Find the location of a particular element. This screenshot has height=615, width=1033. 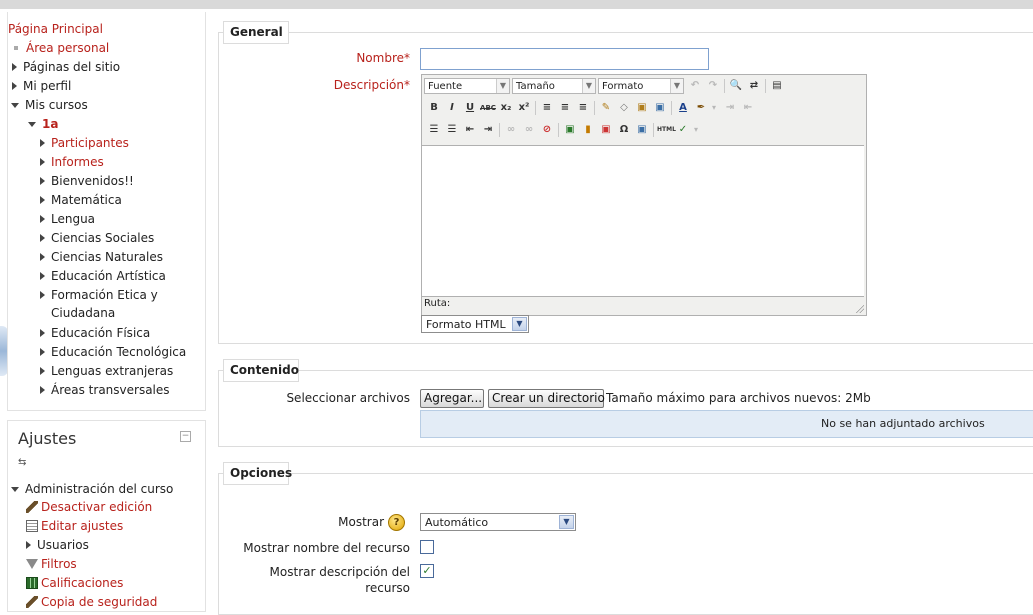

edit-settings-link: Editar ajustes is located at coordinates (74, 526).